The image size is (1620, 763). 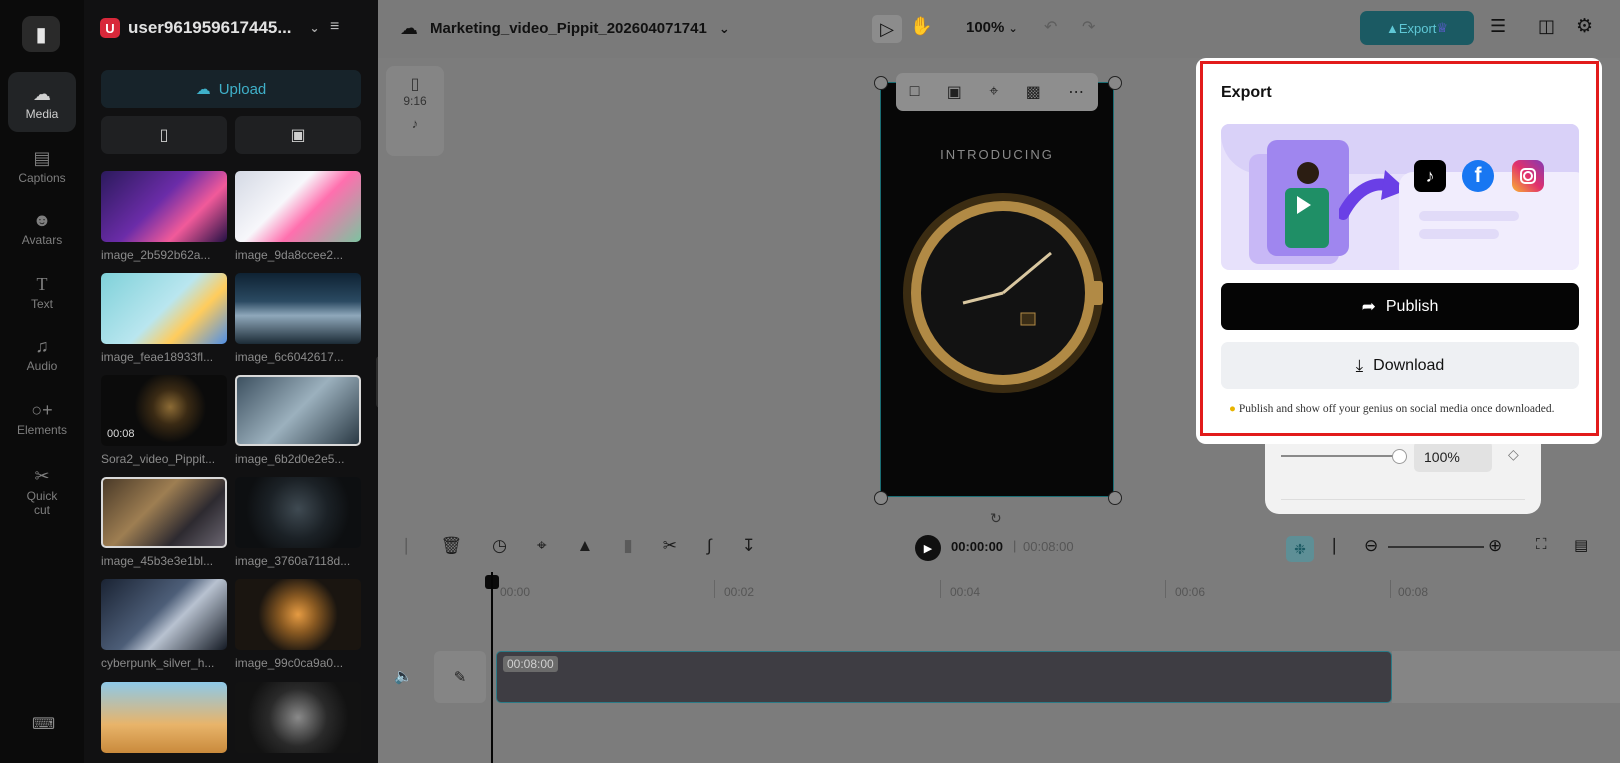 I want to click on opacity-slider-knob, so click(x=1399, y=456).